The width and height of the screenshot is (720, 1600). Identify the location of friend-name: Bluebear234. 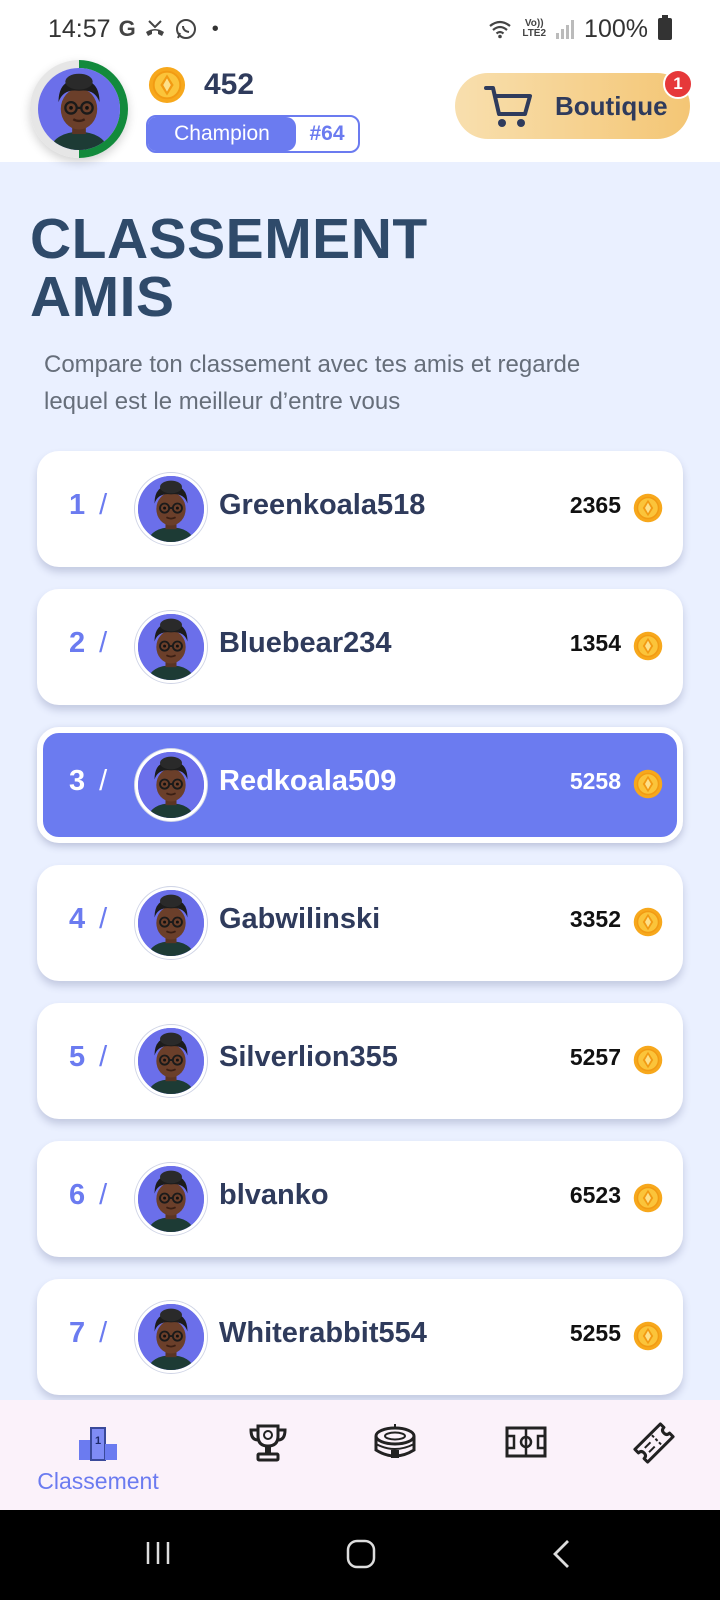
(305, 643).